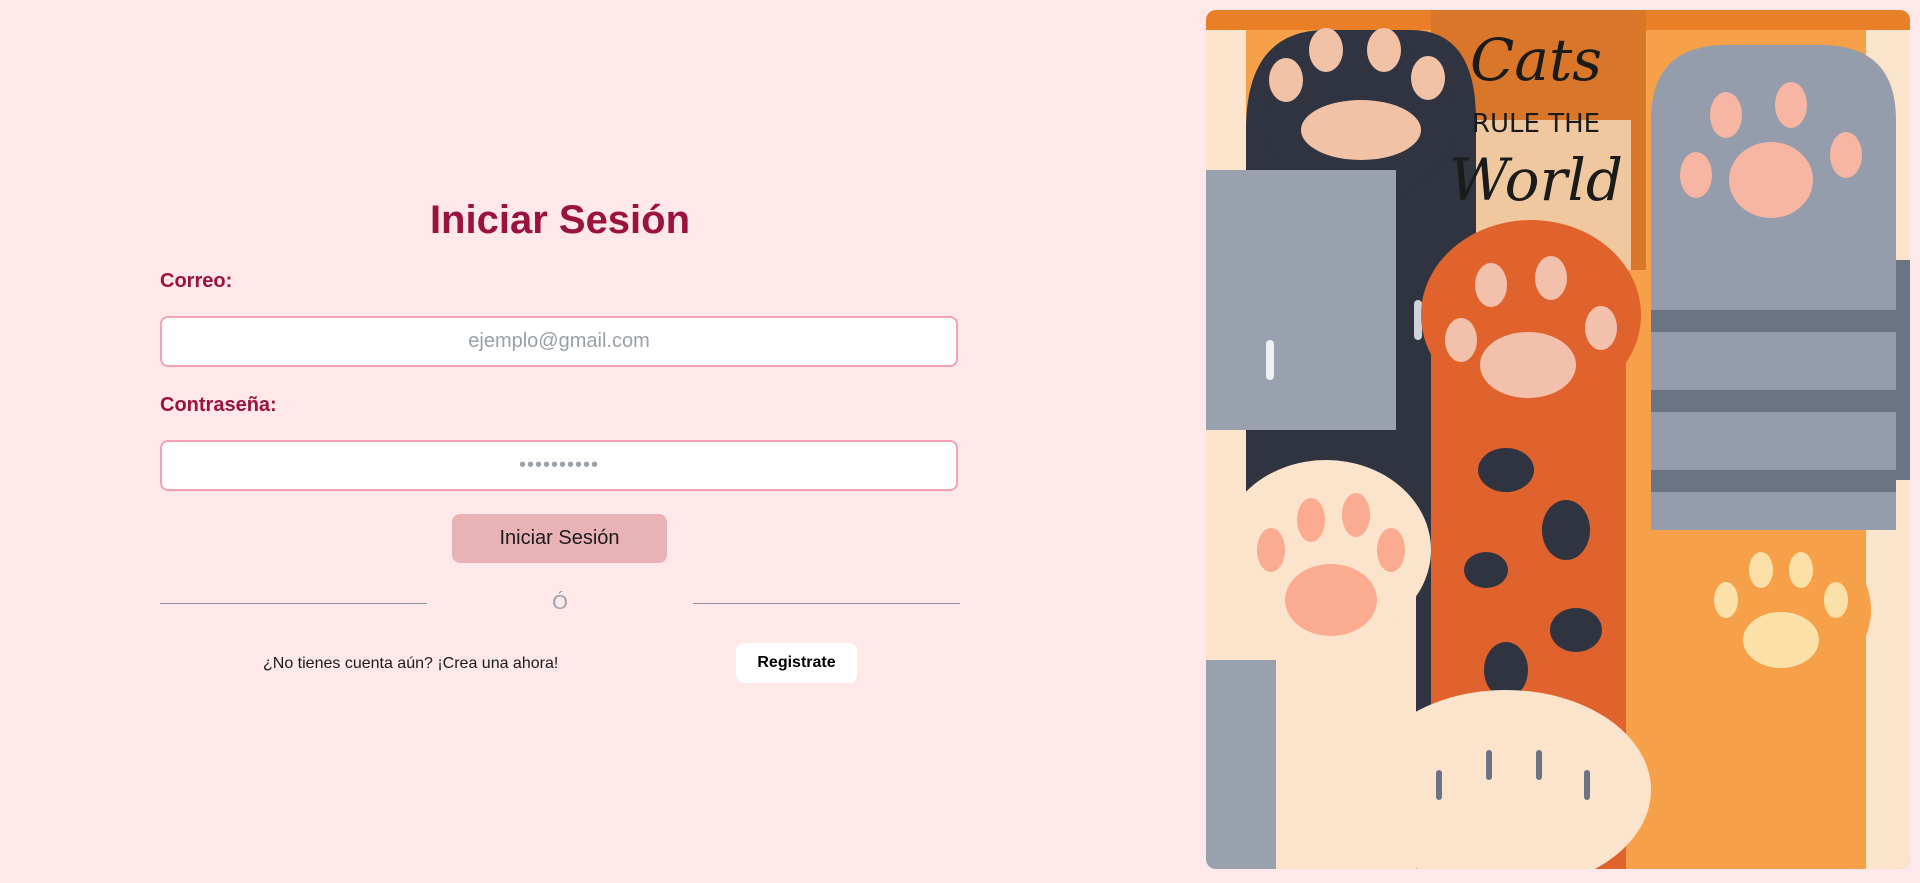 Image resolution: width=1920 pixels, height=883 pixels. What do you see at coordinates (796, 663) in the screenshot?
I see `register-button: Registrate` at bounding box center [796, 663].